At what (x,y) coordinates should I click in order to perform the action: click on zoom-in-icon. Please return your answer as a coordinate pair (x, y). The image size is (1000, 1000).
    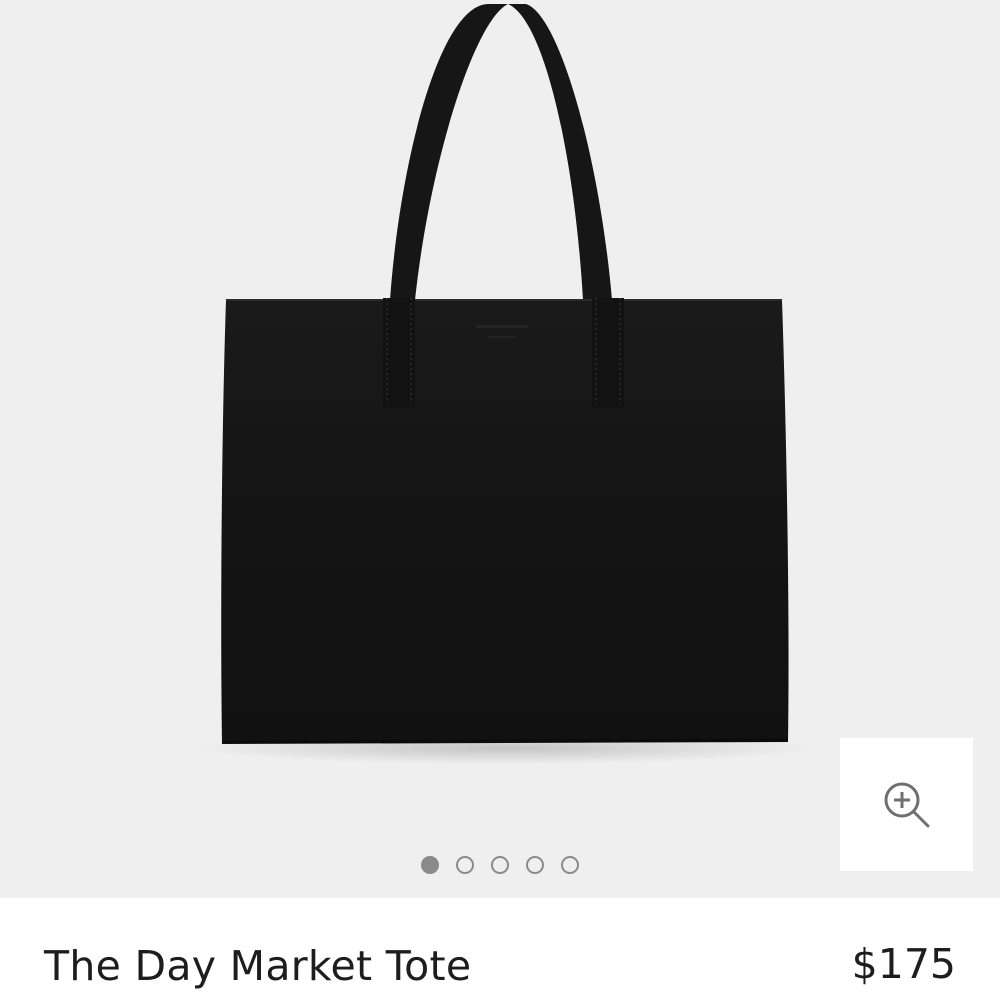
    Looking at the image, I should click on (906, 804).